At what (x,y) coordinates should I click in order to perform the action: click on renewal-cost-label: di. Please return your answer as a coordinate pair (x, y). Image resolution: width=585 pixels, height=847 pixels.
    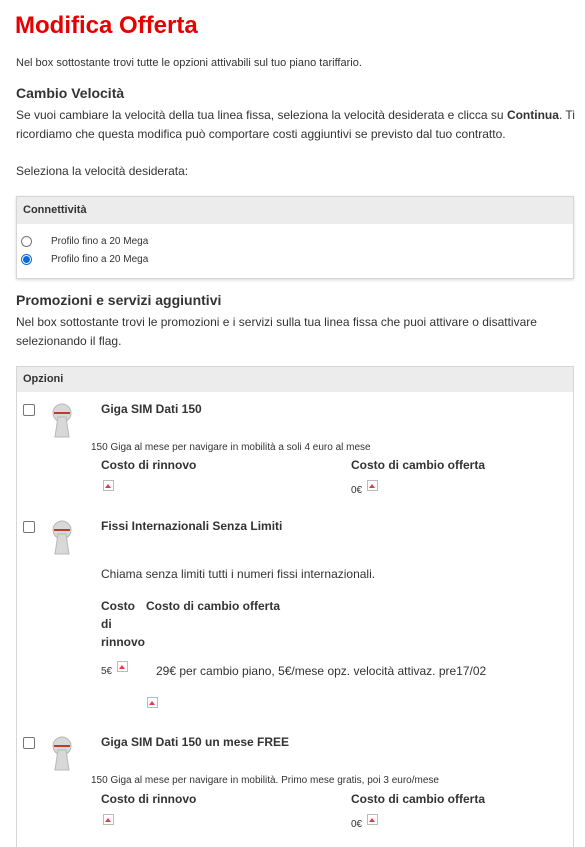
    Looking at the image, I should click on (106, 624).